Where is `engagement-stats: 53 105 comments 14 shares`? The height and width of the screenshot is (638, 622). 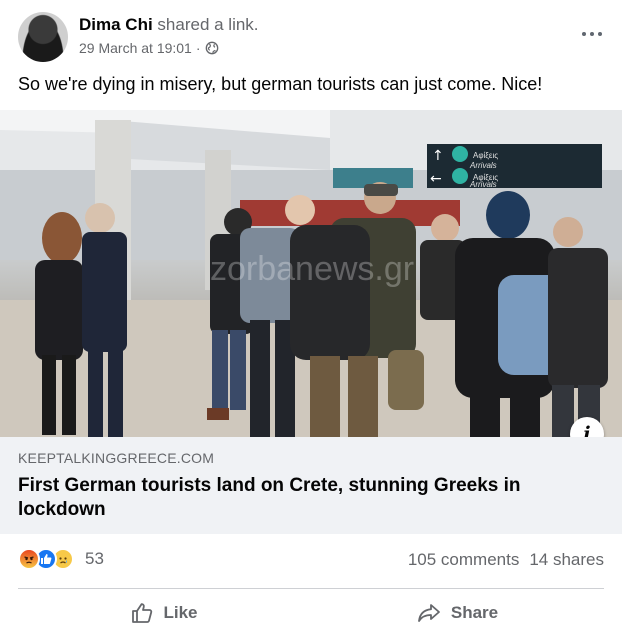
engagement-stats: 53 105 comments 14 shares is located at coordinates (311, 561).